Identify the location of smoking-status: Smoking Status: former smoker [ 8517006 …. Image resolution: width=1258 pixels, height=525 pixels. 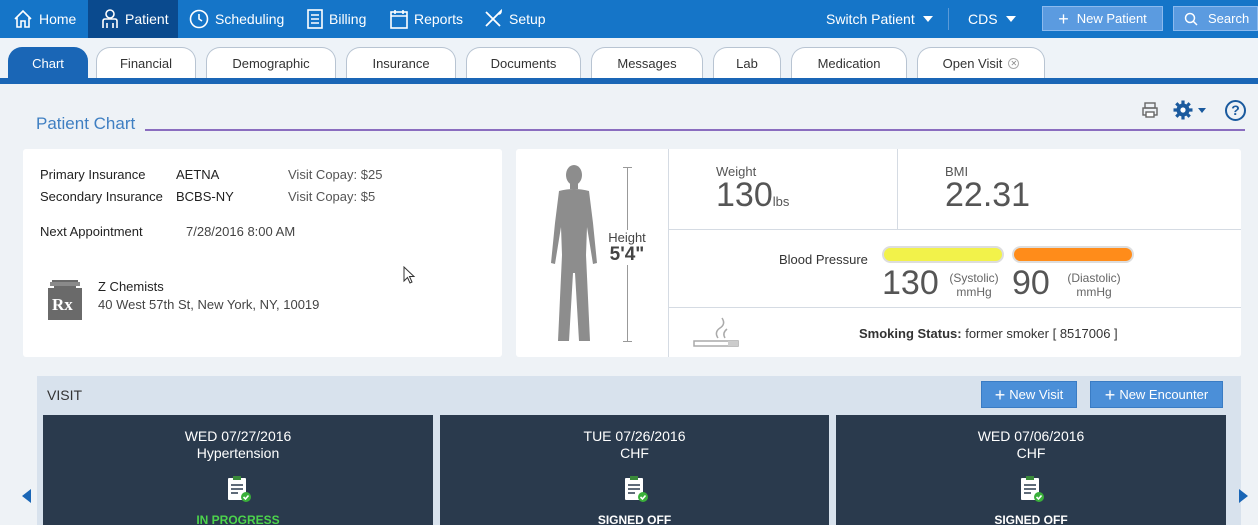
(988, 333).